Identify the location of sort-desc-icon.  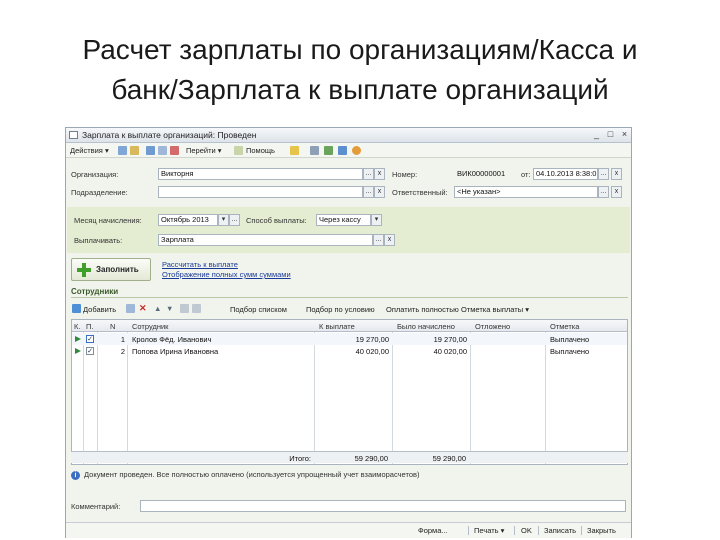
(196, 308).